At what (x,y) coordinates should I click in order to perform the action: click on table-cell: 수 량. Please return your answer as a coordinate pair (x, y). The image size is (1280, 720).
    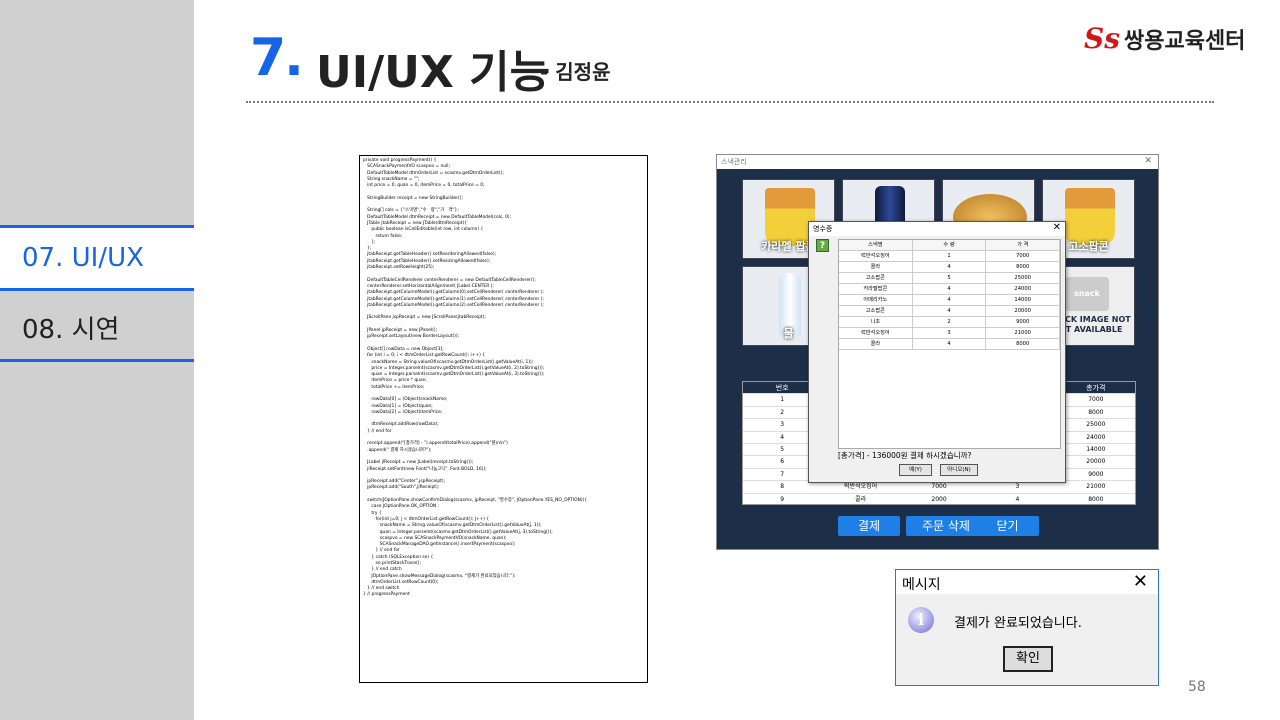
    Looking at the image, I should click on (950, 245).